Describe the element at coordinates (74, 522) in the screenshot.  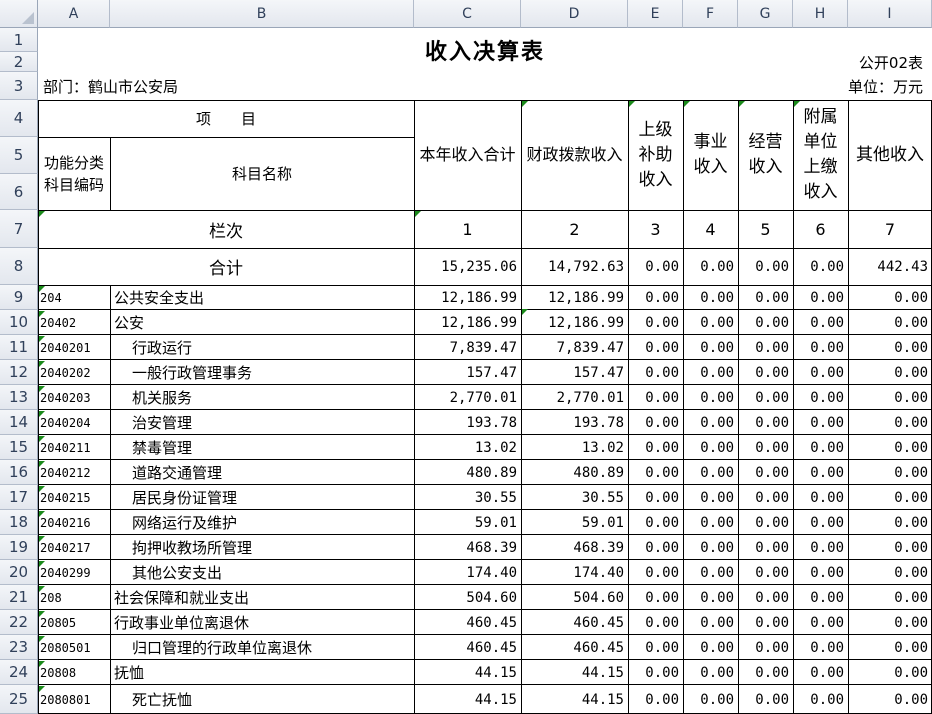
I see `table-row-code: 2040216` at that location.